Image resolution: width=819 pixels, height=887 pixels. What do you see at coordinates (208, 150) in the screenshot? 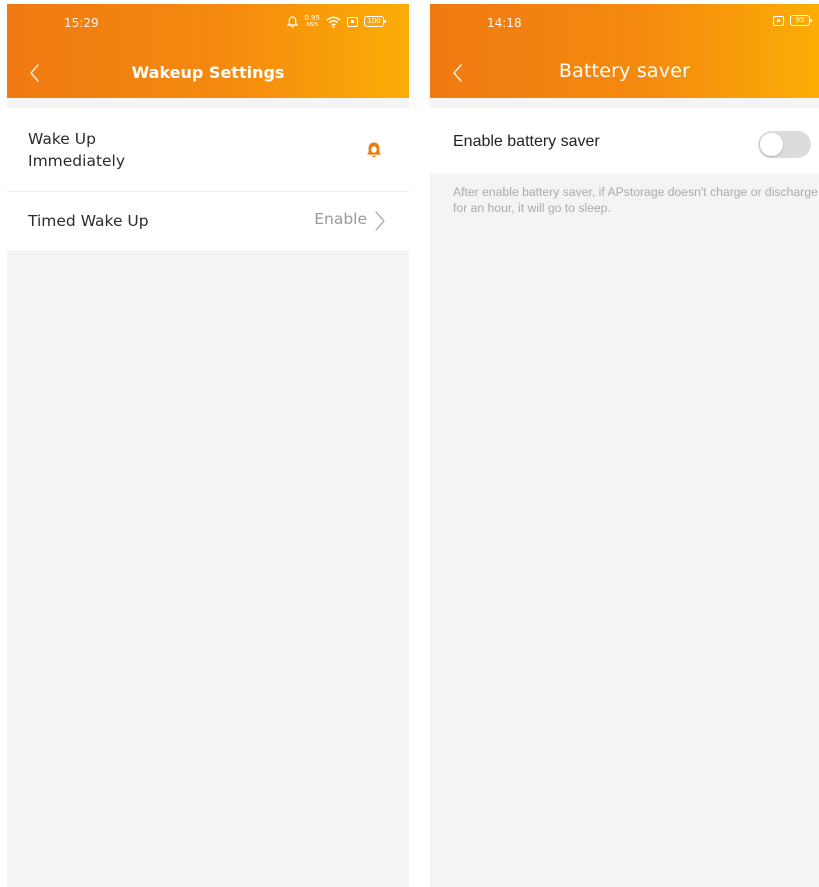
I see `wake-up-immediately-row: Wake Up Immediately` at bounding box center [208, 150].